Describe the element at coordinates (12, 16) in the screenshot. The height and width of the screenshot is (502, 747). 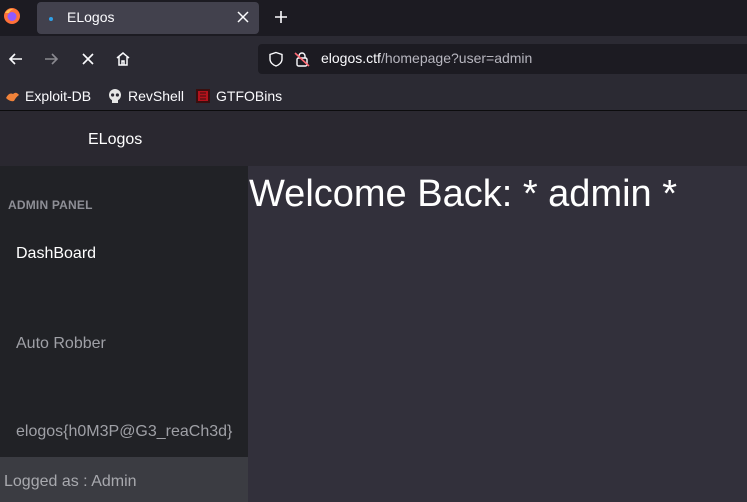
I see `firefox-icon` at that location.